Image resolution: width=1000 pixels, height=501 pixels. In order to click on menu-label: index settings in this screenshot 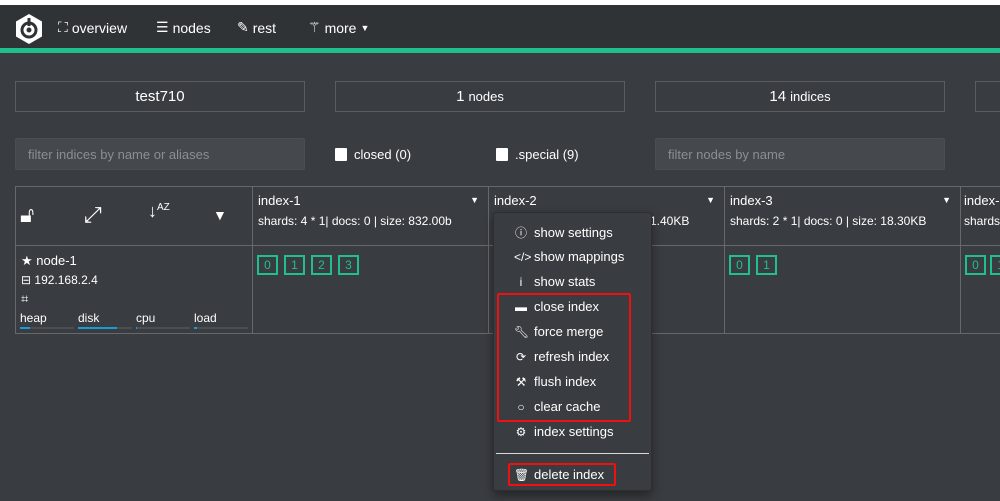, I will do `click(574, 431)`.